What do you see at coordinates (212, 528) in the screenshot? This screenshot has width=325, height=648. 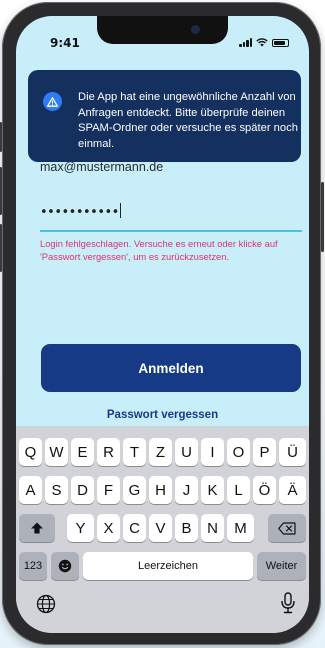 I see `key-n: N` at bounding box center [212, 528].